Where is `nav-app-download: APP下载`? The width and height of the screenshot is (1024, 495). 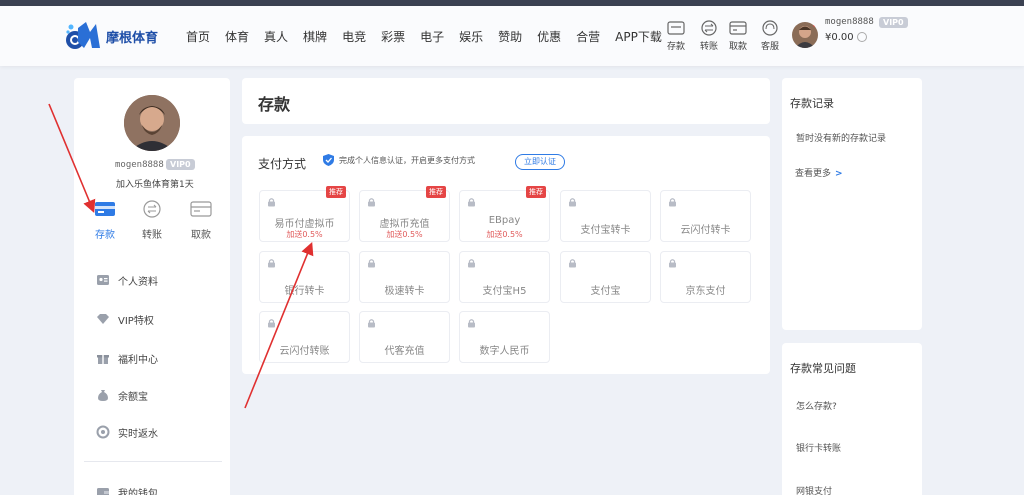
nav-app-download: APP下载 is located at coordinates (638, 36).